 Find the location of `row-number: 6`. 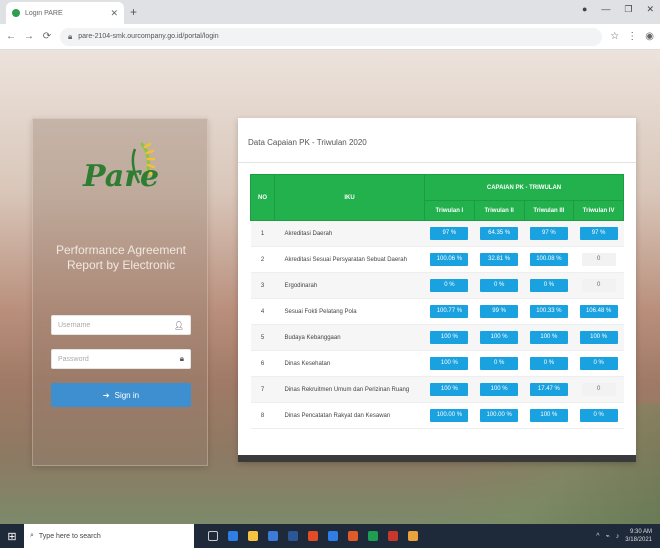

row-number: 6 is located at coordinates (262, 363).